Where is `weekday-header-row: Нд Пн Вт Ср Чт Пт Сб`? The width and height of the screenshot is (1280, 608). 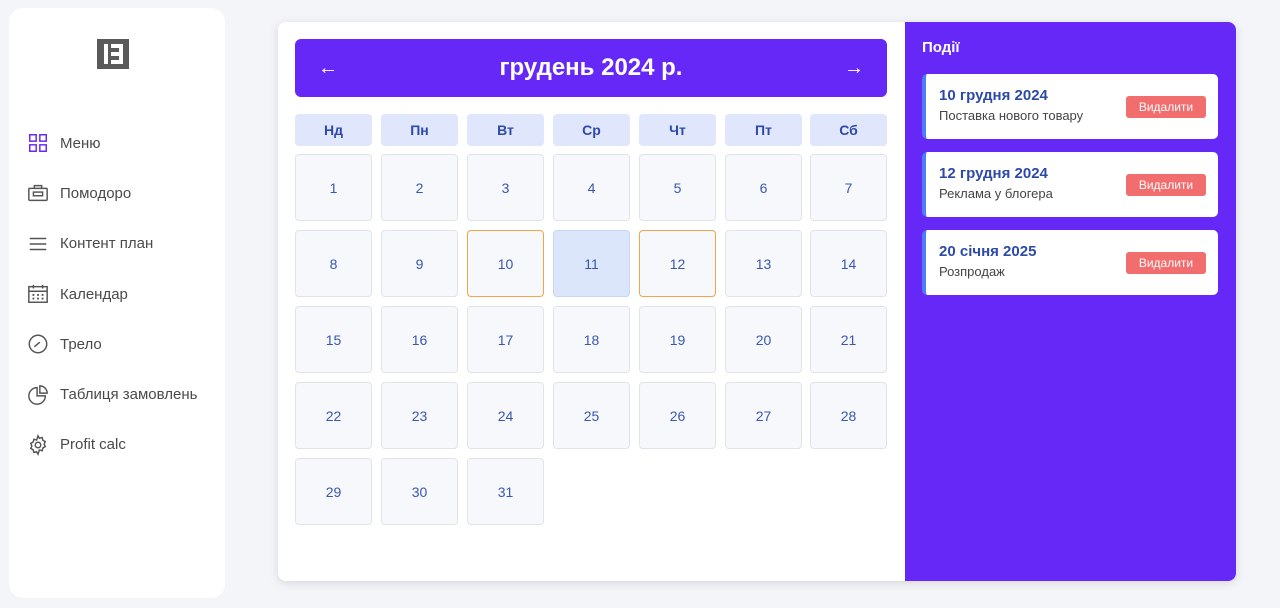
weekday-header-row: Нд Пн Вт Ср Чт Пт Сб is located at coordinates (591, 130).